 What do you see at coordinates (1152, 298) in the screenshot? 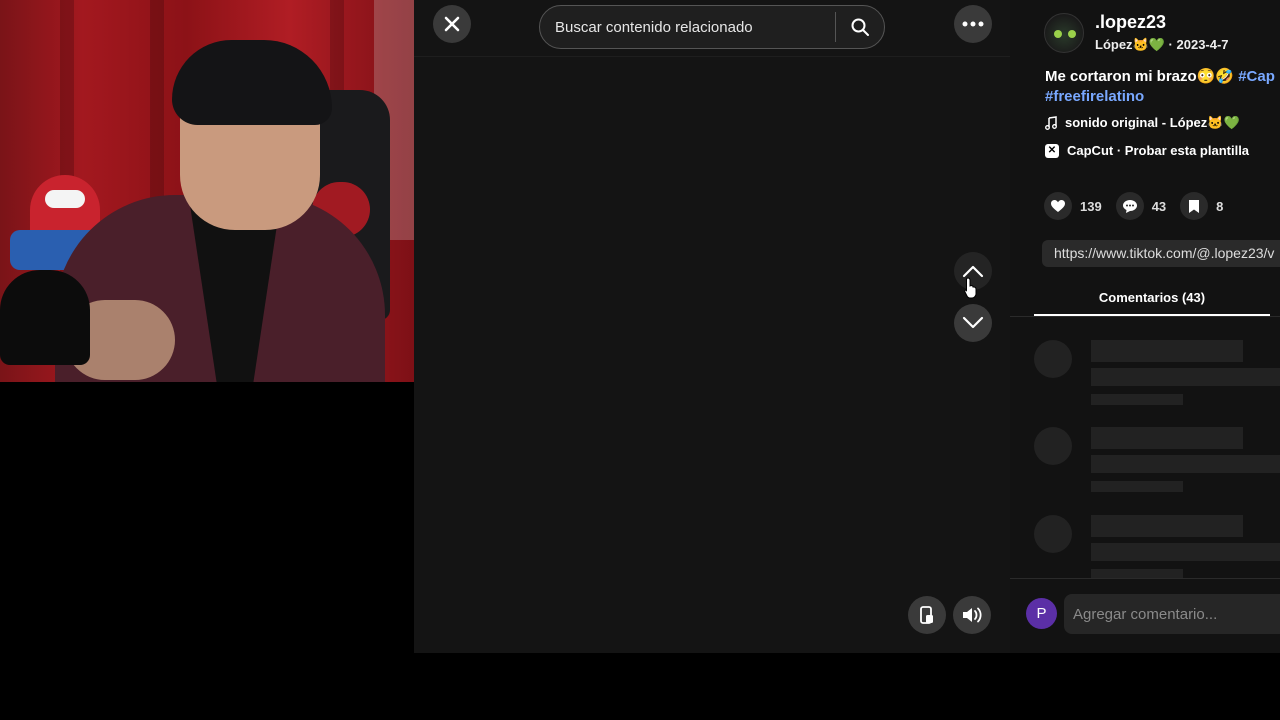
I see `tab-comments: Comentarios (43)` at bounding box center [1152, 298].